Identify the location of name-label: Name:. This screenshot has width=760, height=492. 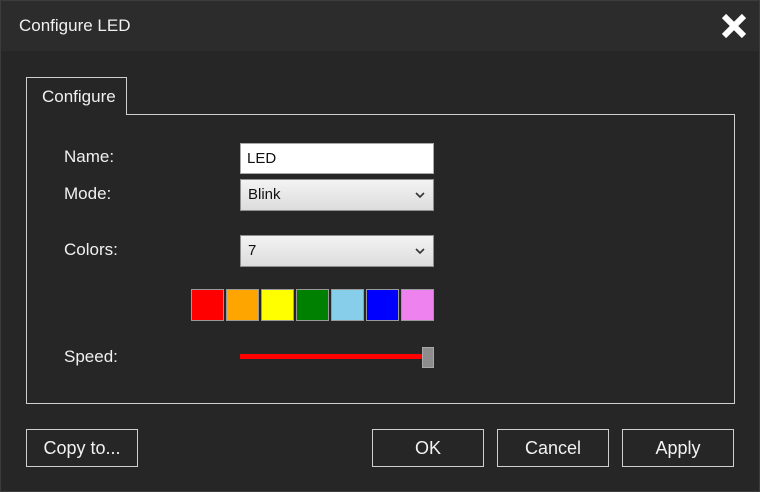
(89, 156).